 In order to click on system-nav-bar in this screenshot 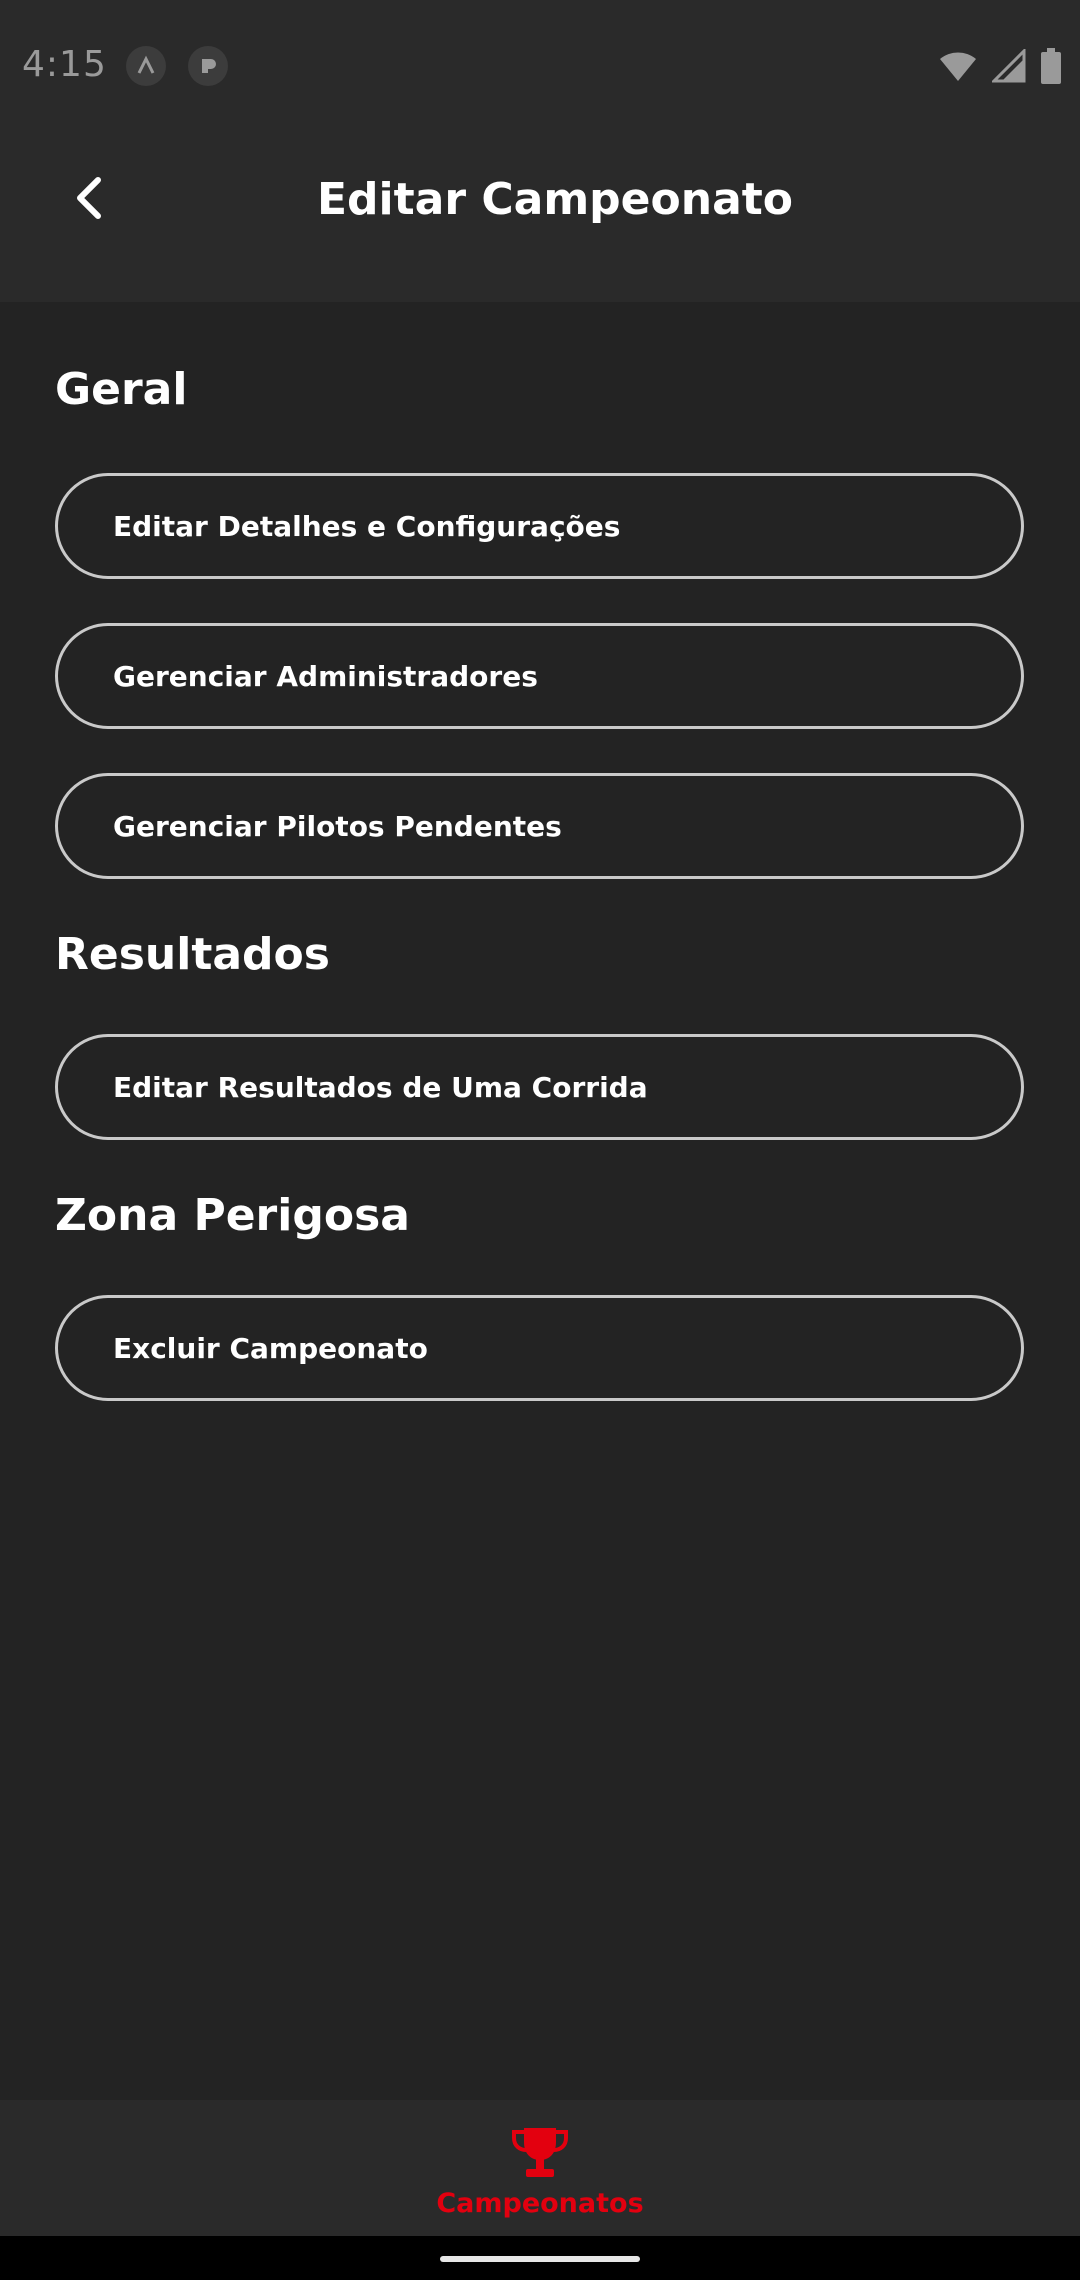, I will do `click(540, 2258)`.